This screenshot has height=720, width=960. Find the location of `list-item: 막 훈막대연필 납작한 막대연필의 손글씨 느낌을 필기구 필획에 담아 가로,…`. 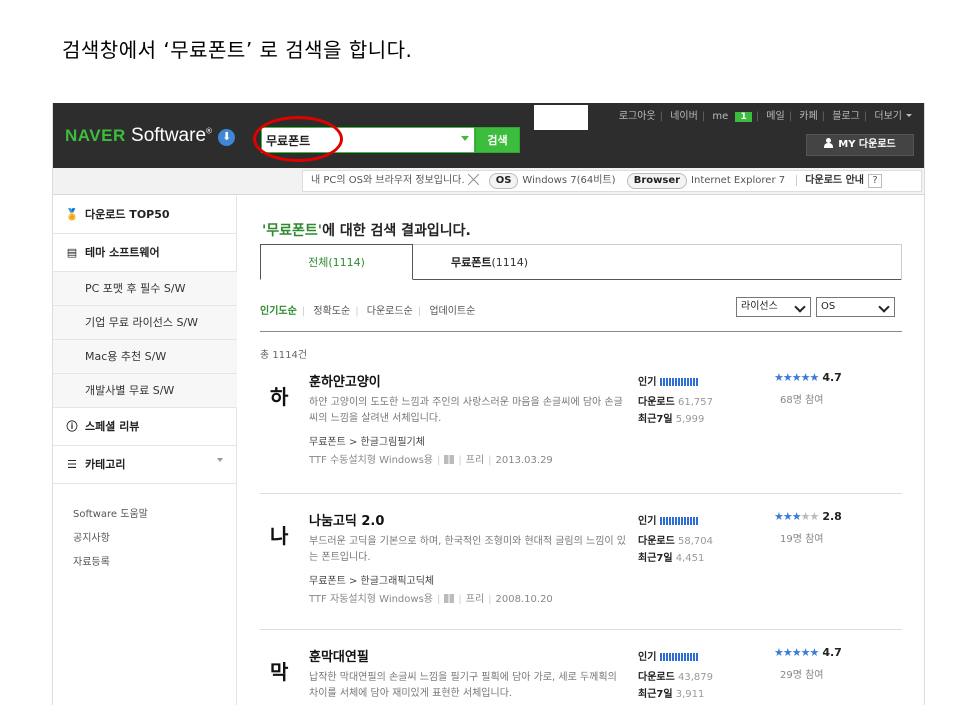

list-item: 막 훈막대연필 납작한 막대연필의 손글씨 느낌을 필기구 필획에 담아 가로,… is located at coordinates (581, 675).